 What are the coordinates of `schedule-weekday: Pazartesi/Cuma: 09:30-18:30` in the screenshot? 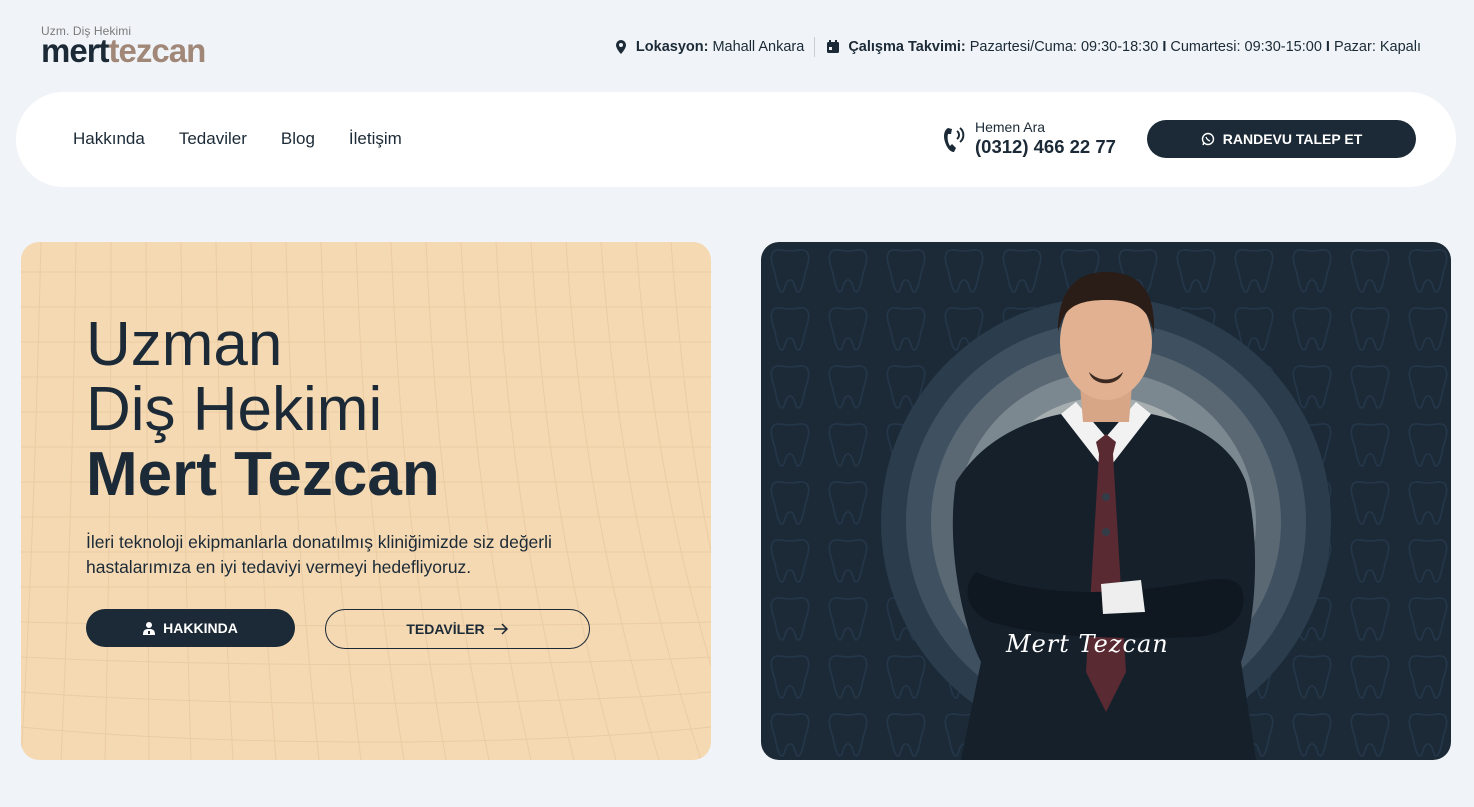 It's located at (1064, 47).